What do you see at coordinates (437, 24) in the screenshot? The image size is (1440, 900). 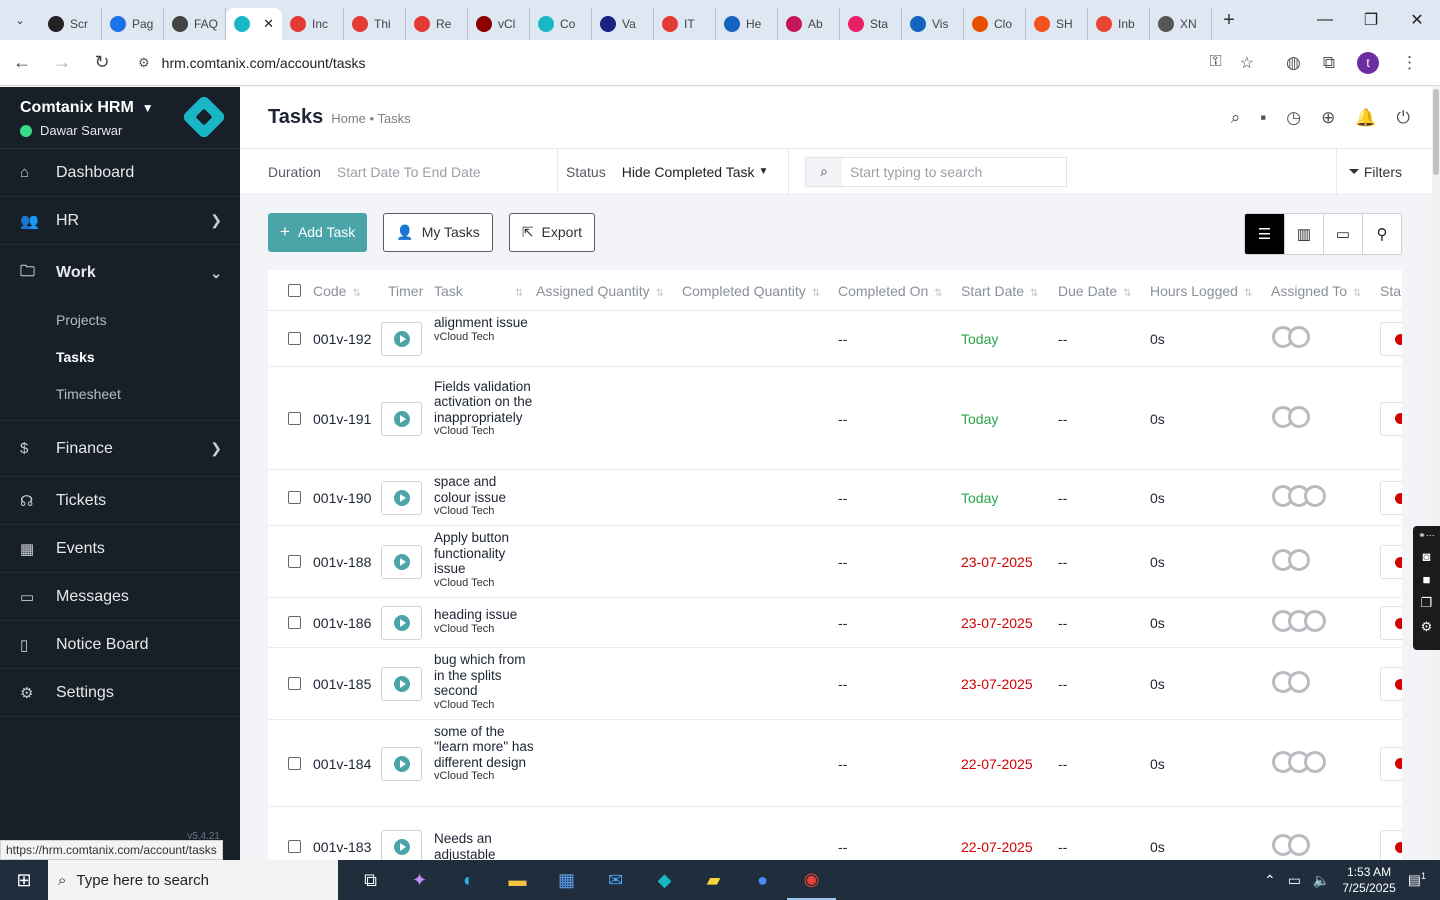 I see `browser-tab: Re` at bounding box center [437, 24].